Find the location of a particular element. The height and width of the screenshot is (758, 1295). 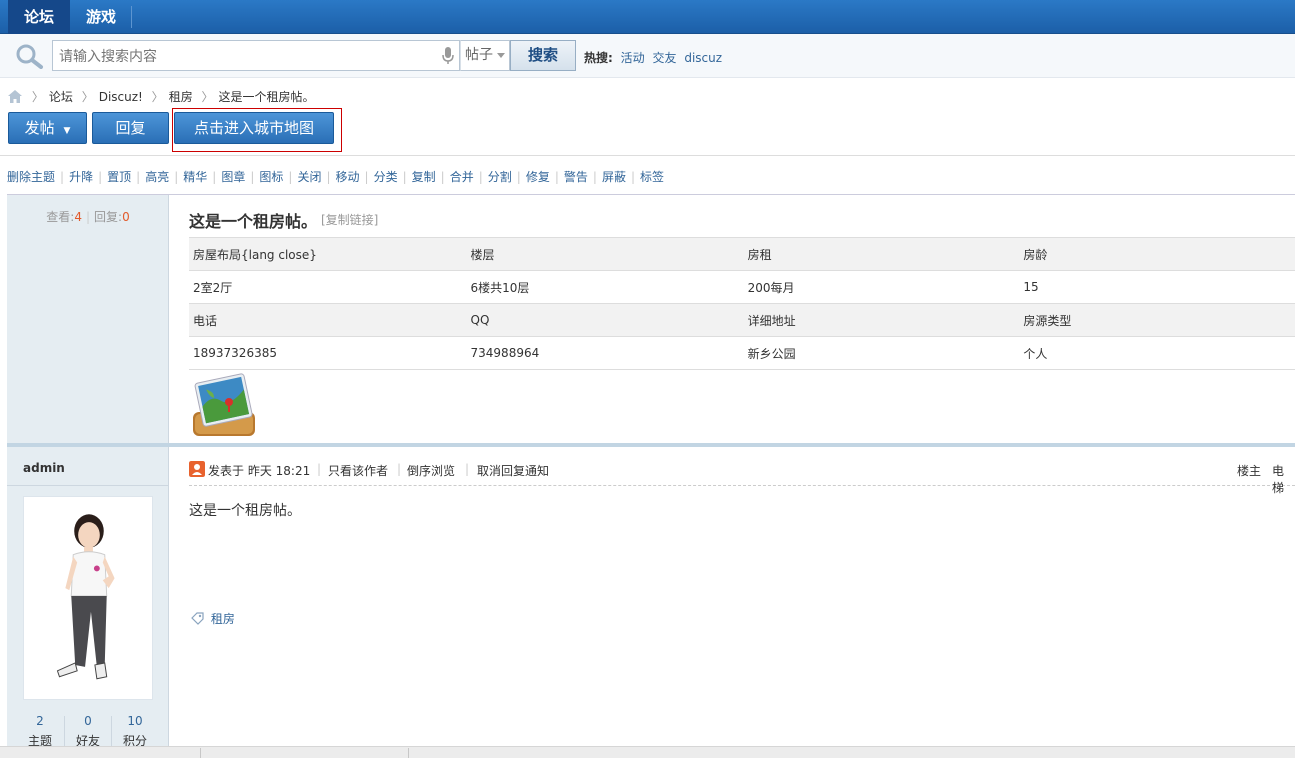

mod-digest: 精华 is located at coordinates (195, 177).